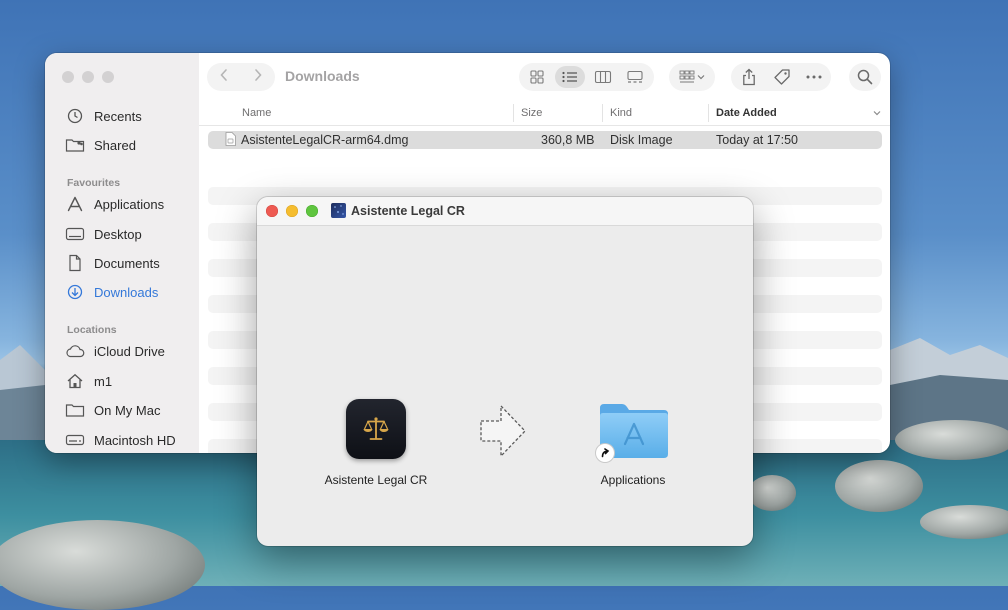  I want to click on sidebar-item-label: m1, so click(103, 381).